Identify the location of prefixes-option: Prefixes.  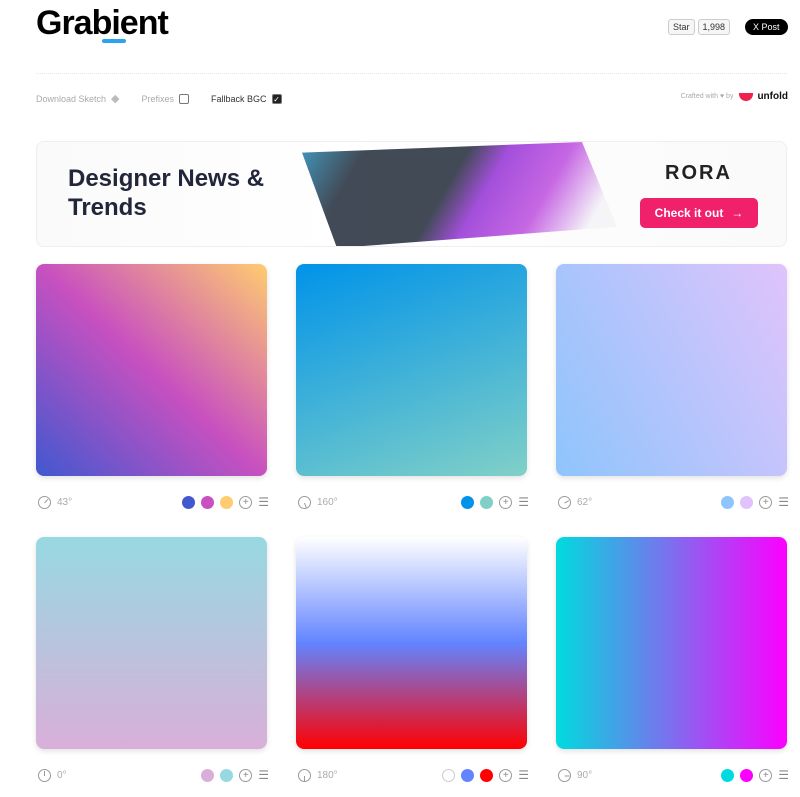
(165, 98).